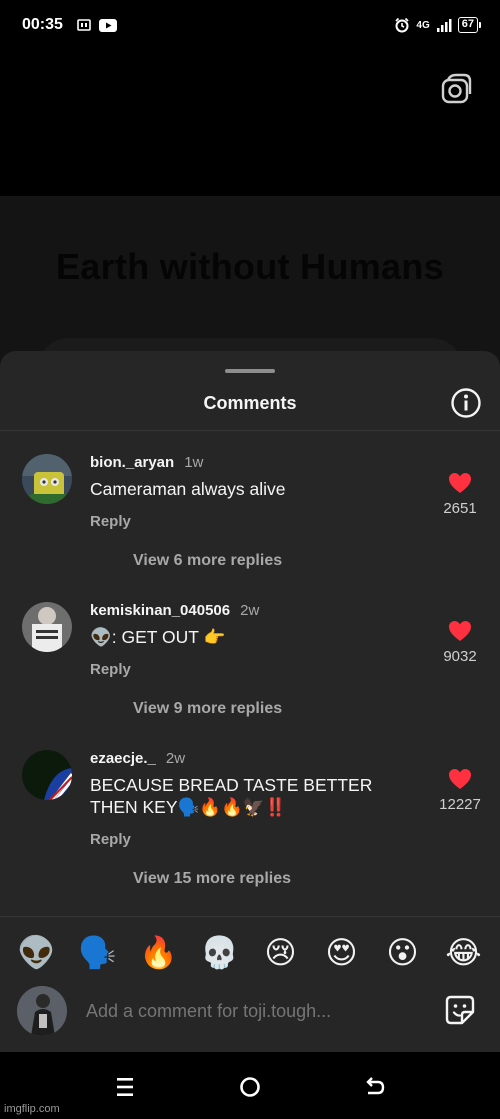 The height and width of the screenshot is (1119, 500). Describe the element at coordinates (158, 637) in the screenshot. I see `comment-text: 👽: GET OUT 👉` at that location.